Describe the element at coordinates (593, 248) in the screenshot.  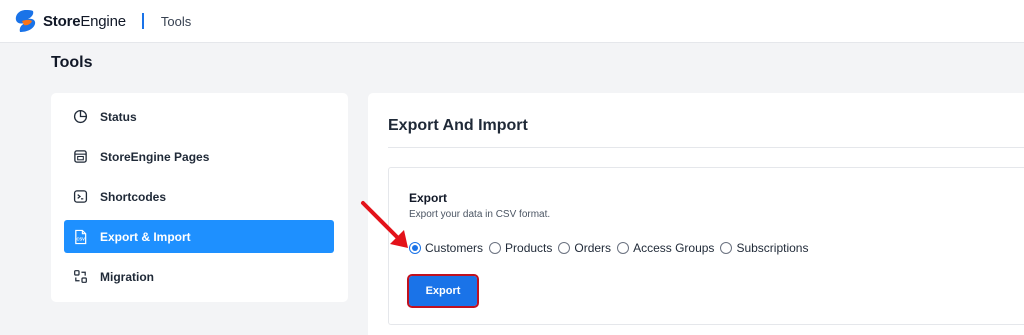
I see `radio-label: Orders` at that location.